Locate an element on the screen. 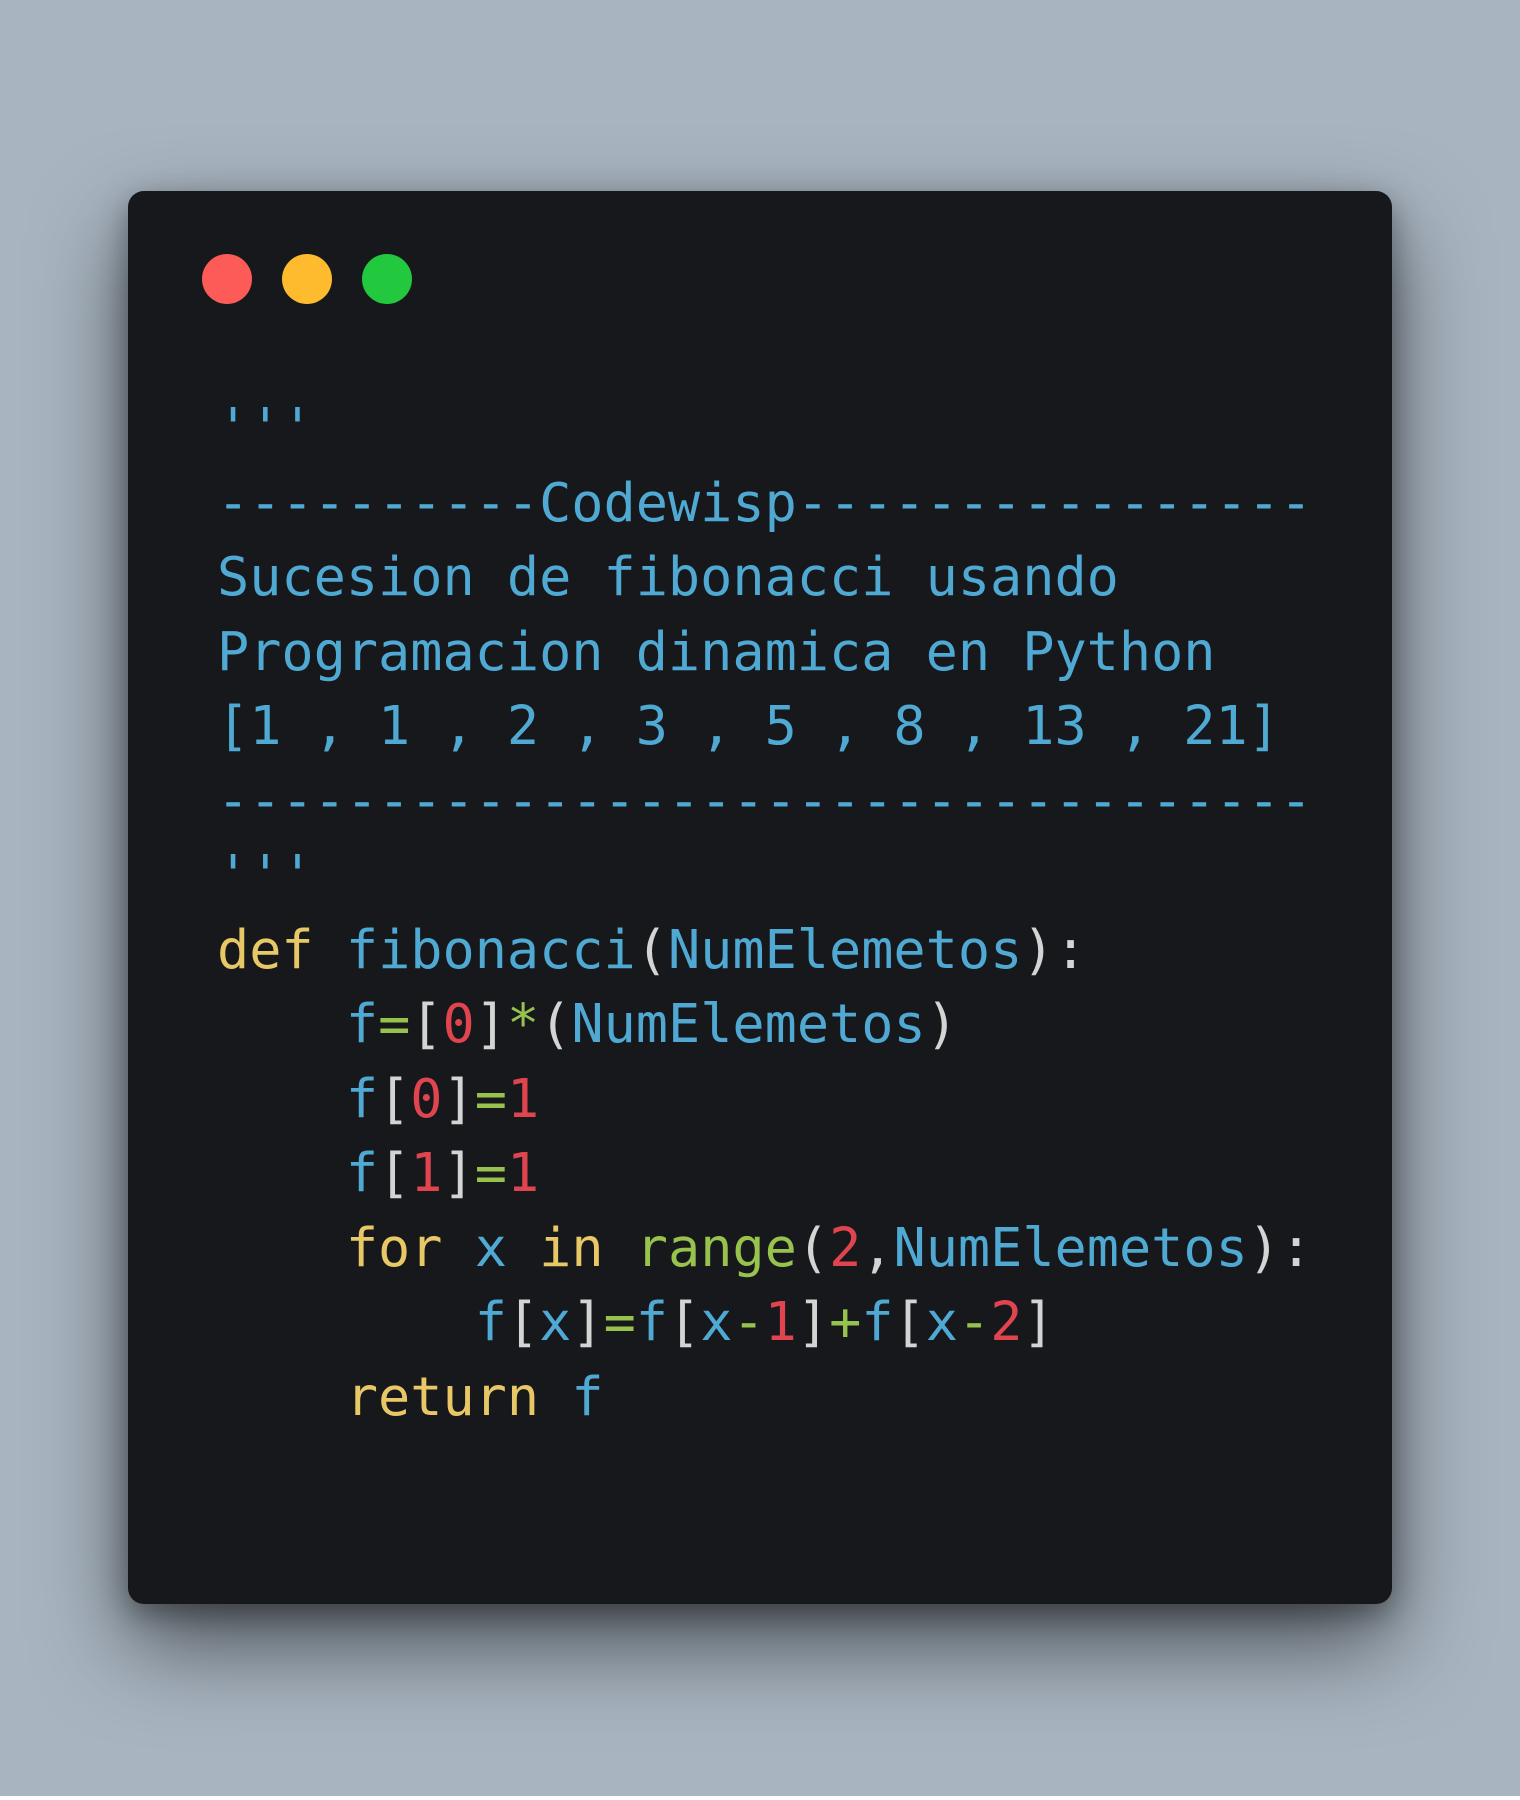 This screenshot has height=1800, width=1520. docstring-rule: ---------------------------------- is located at coordinates (765, 800).